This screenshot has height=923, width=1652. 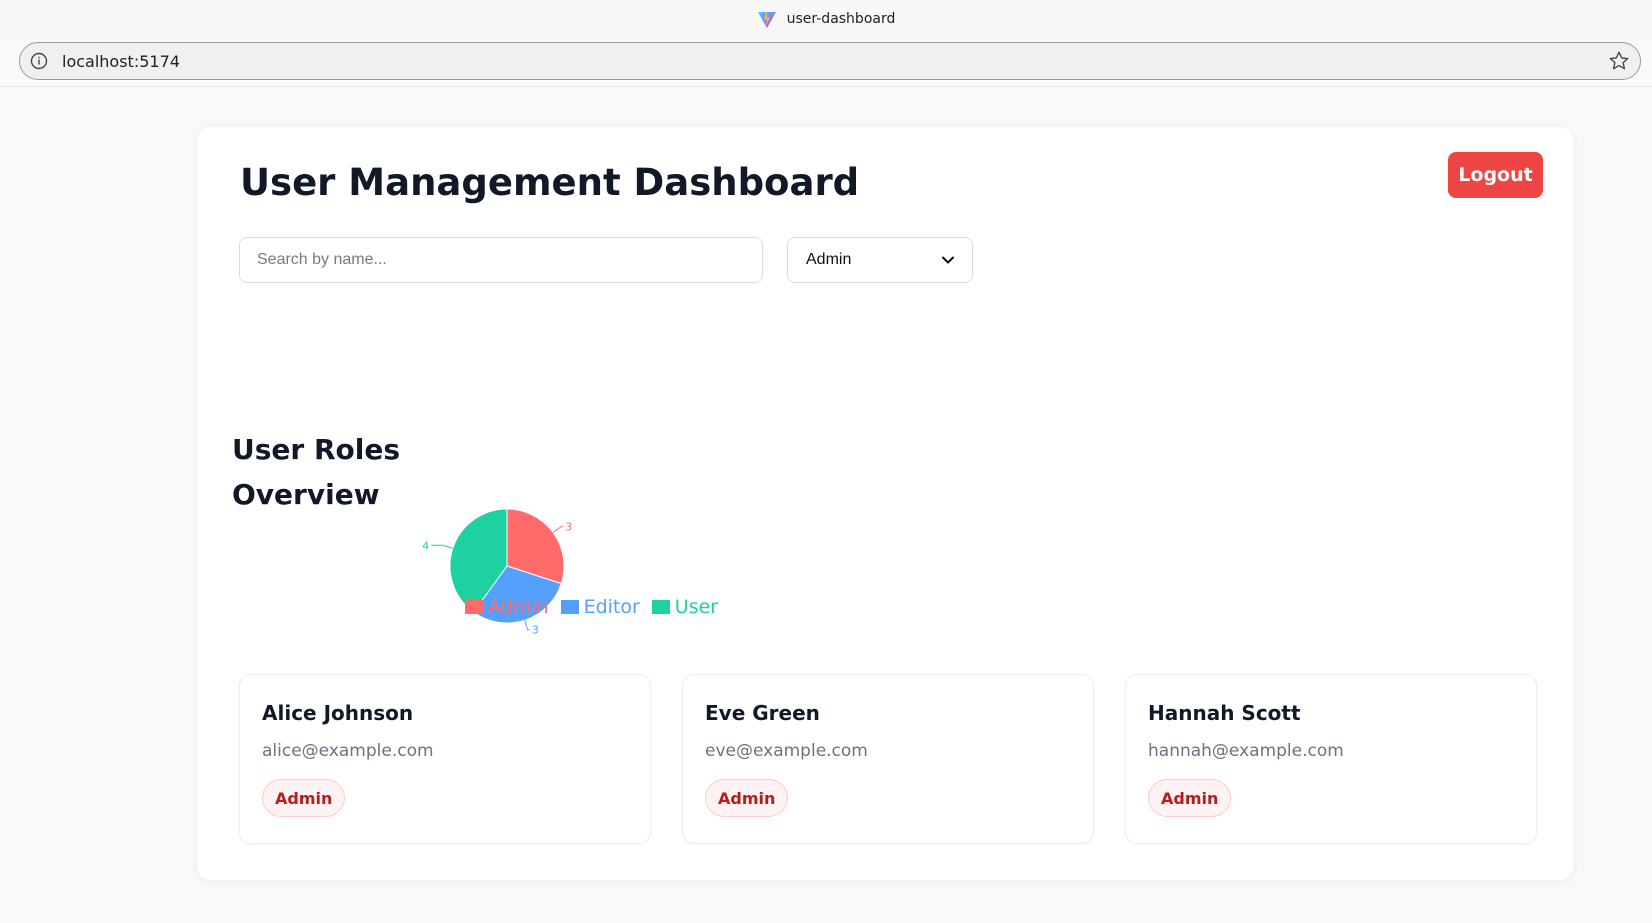 What do you see at coordinates (425, 545) in the screenshot?
I see `pie-label-user: 4` at bounding box center [425, 545].